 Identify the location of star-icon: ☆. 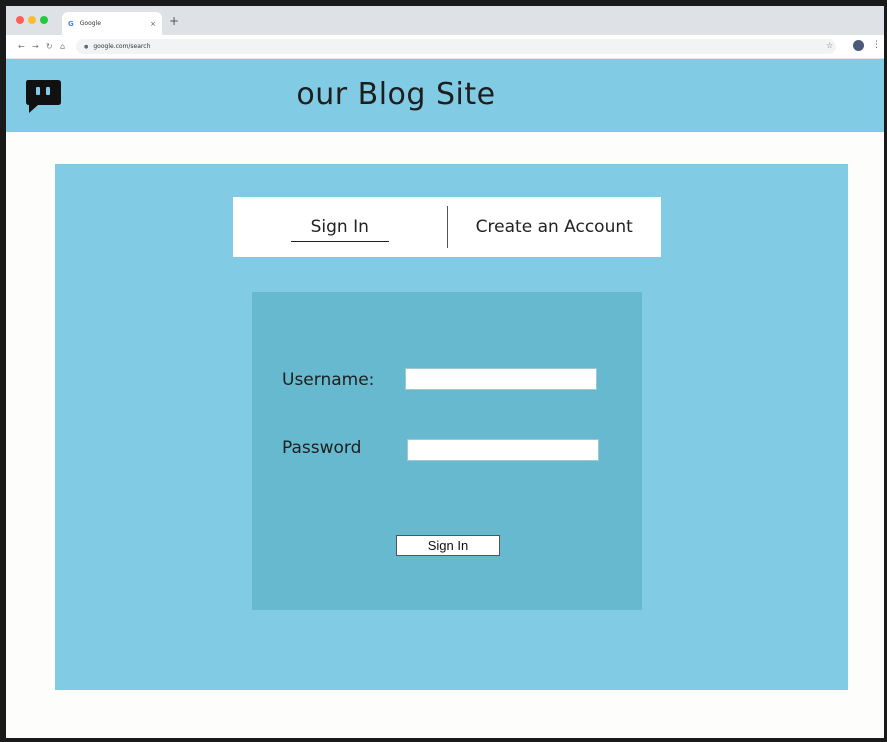
(829, 45).